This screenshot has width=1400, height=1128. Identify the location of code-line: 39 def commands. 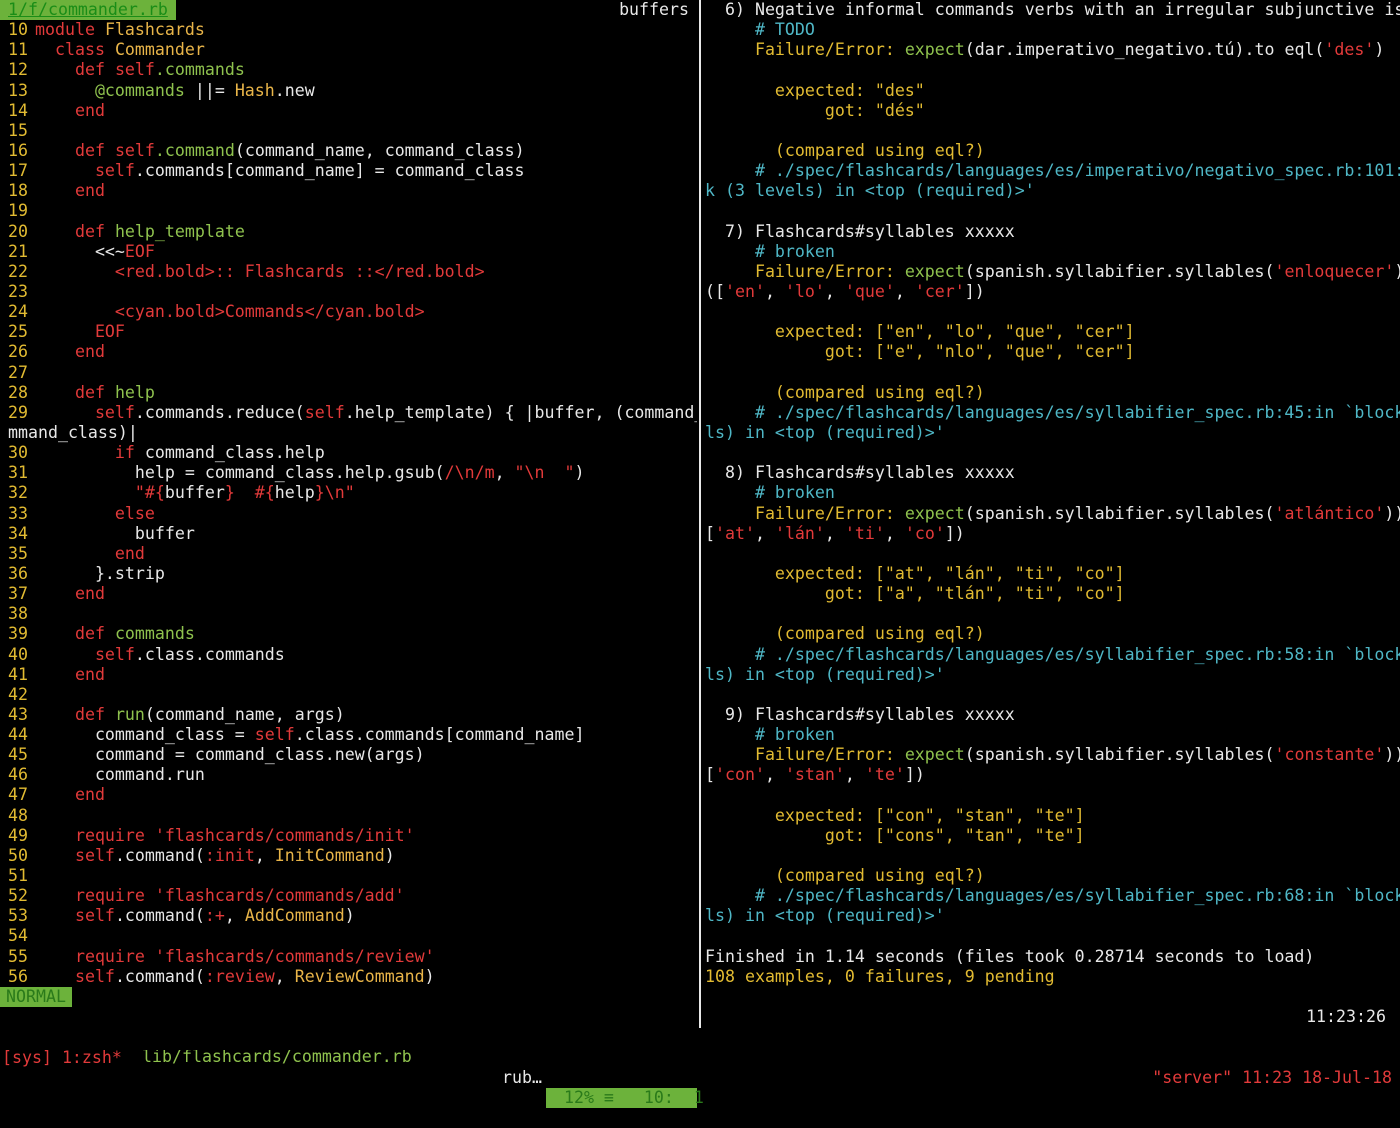
(348, 634).